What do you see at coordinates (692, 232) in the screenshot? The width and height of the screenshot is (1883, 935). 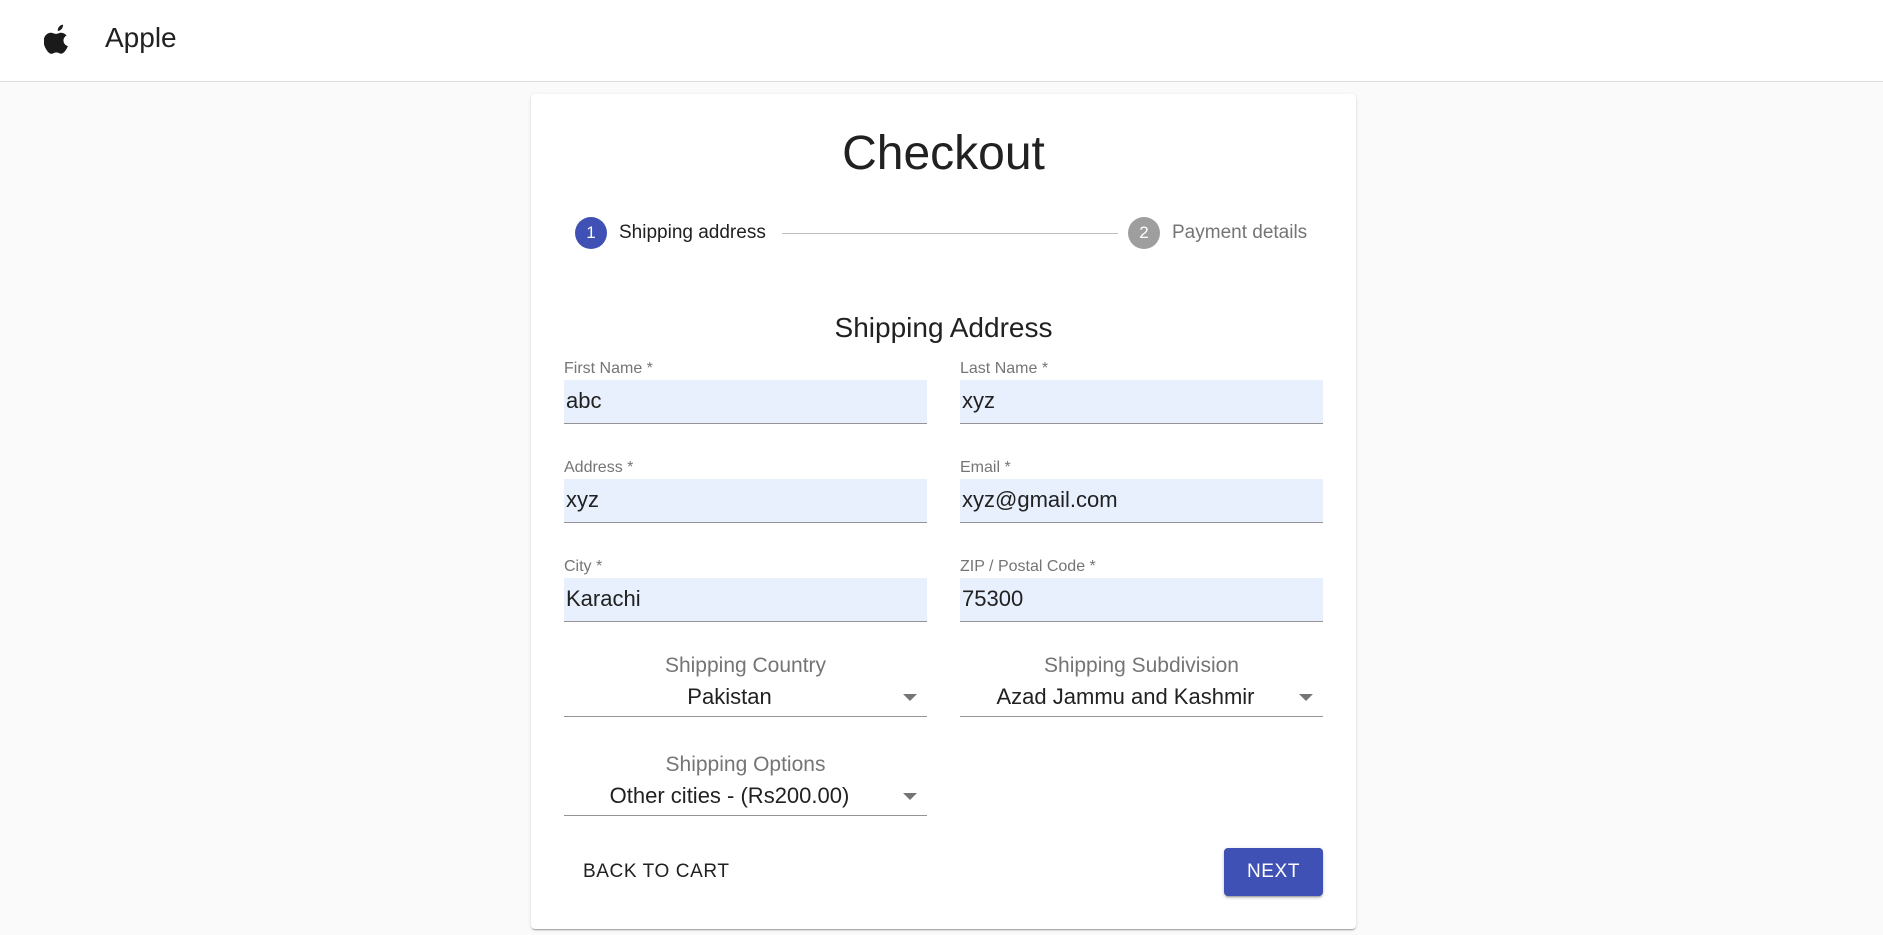 I see `step-1-label: Shipping address` at bounding box center [692, 232].